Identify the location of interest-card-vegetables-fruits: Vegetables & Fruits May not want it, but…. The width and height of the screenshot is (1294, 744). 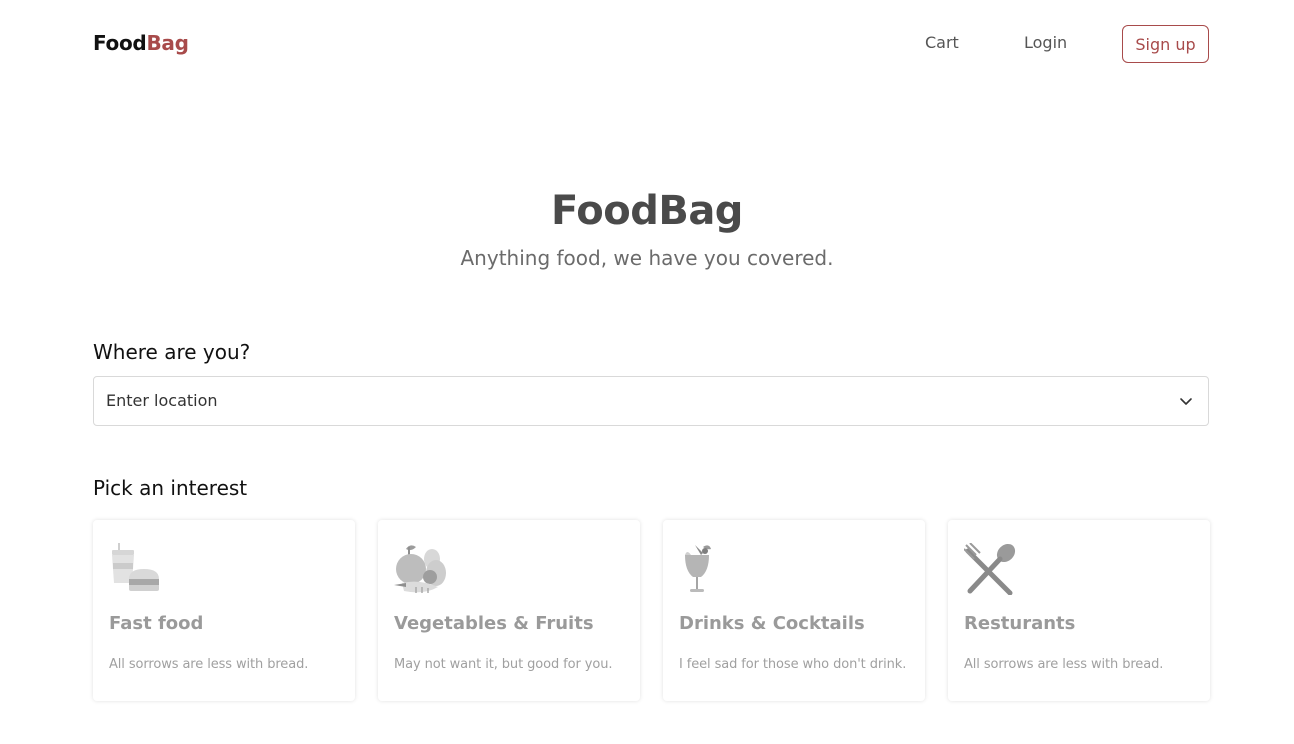
(509, 610).